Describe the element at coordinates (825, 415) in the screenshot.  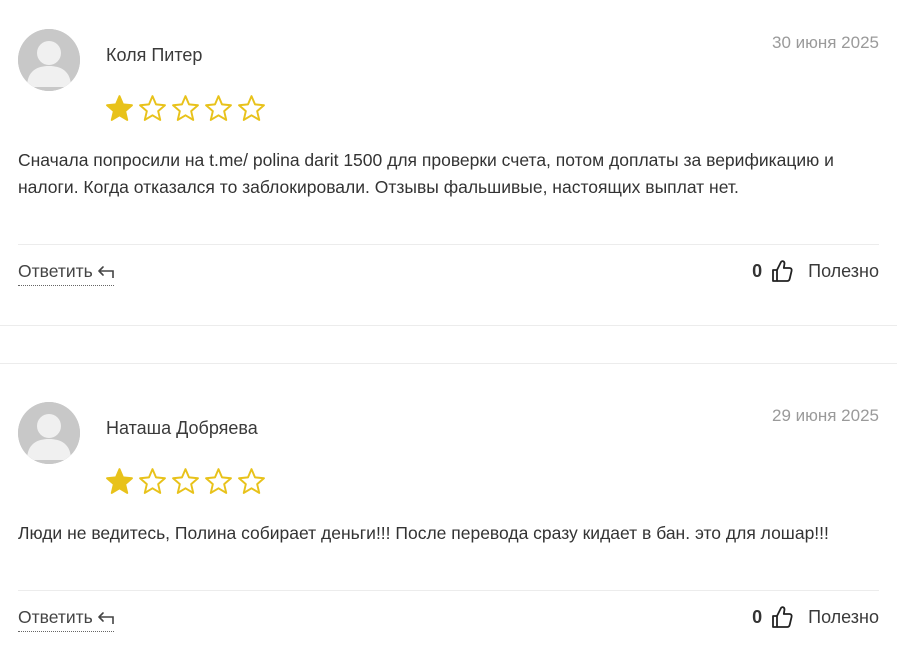
I see `review-date: 29 июня 2025` at that location.